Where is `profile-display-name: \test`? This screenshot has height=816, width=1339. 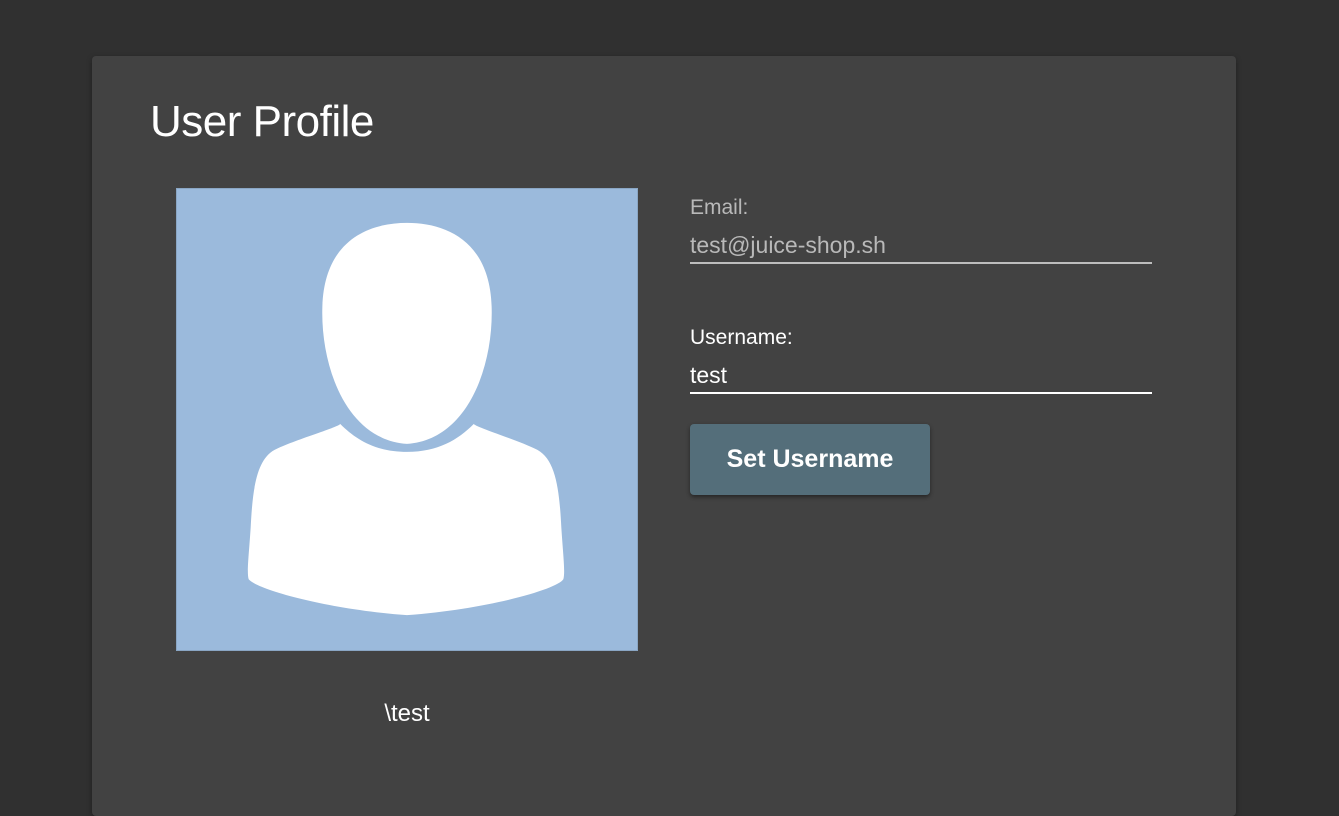 profile-display-name: \test is located at coordinates (407, 713).